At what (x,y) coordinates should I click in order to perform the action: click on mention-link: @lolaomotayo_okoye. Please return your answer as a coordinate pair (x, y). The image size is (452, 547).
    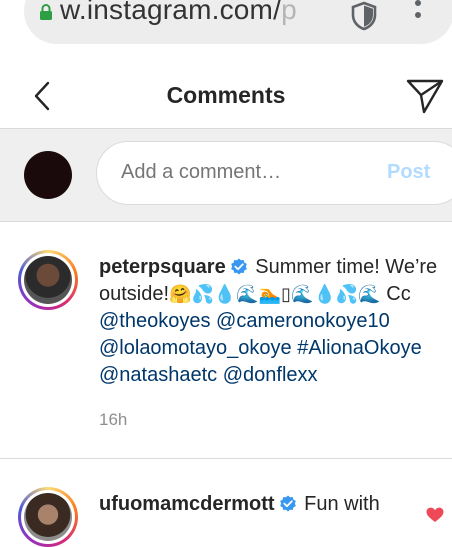
    Looking at the image, I should click on (195, 348).